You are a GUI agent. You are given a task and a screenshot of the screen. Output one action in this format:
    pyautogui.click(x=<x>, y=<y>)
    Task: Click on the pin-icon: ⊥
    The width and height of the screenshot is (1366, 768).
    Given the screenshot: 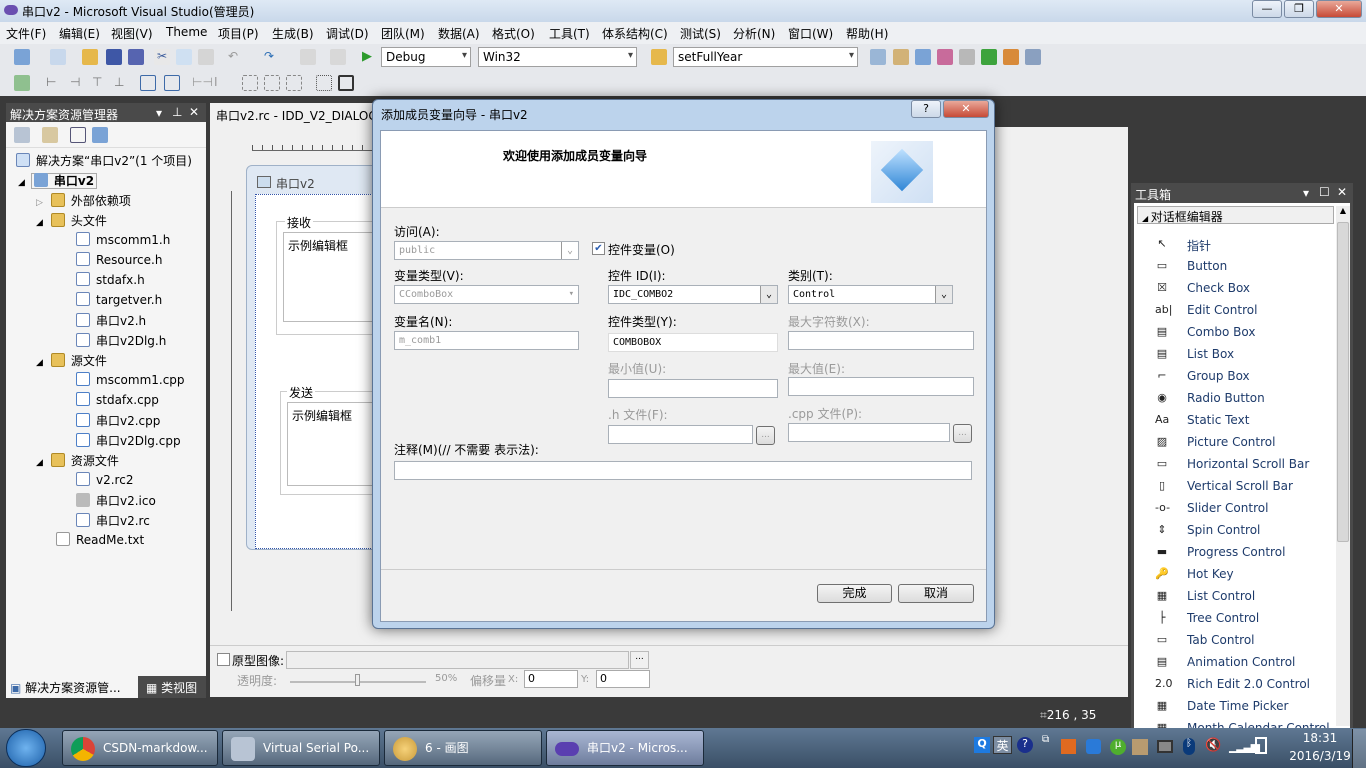 What is the action you would take?
    pyautogui.click(x=177, y=112)
    